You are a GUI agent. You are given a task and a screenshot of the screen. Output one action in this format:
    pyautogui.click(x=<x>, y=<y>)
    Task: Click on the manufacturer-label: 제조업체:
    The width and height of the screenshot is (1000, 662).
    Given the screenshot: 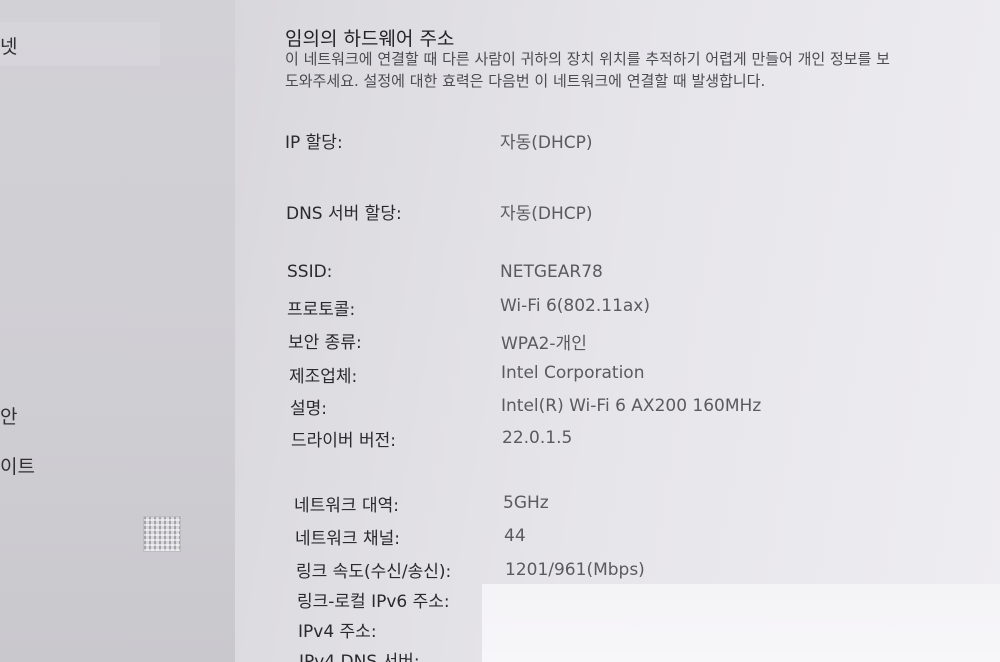 What is the action you would take?
    pyautogui.click(x=323, y=377)
    